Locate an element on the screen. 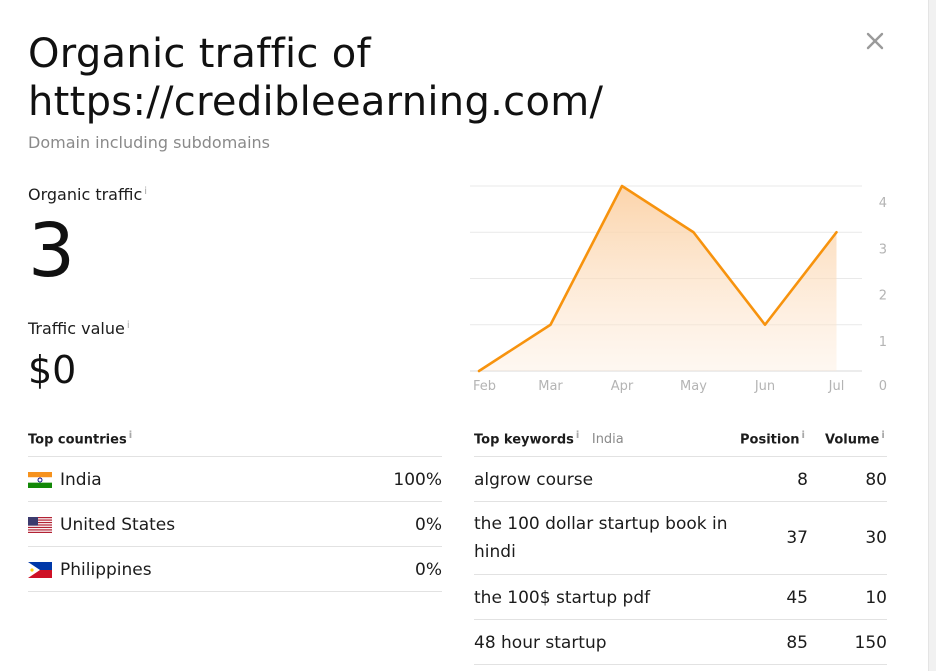 Image resolution: width=936 pixels, height=671 pixels. position-header-label: Position is located at coordinates (770, 440).